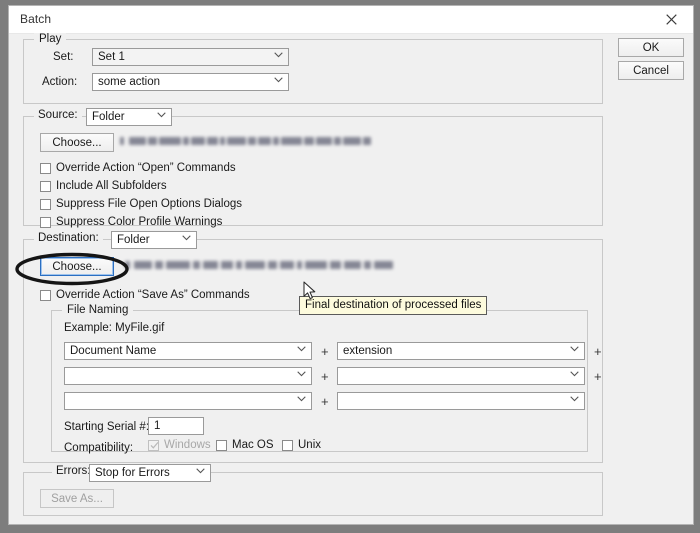 The width and height of the screenshot is (700, 533). What do you see at coordinates (98, 310) in the screenshot?
I see `file-naming-legend: File Naming` at bounding box center [98, 310].